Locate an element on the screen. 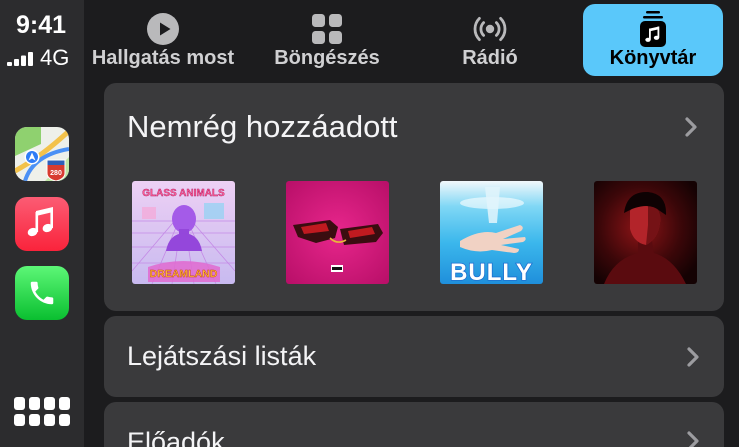 This screenshot has width=739, height=447. music-app-icon is located at coordinates (42, 224).